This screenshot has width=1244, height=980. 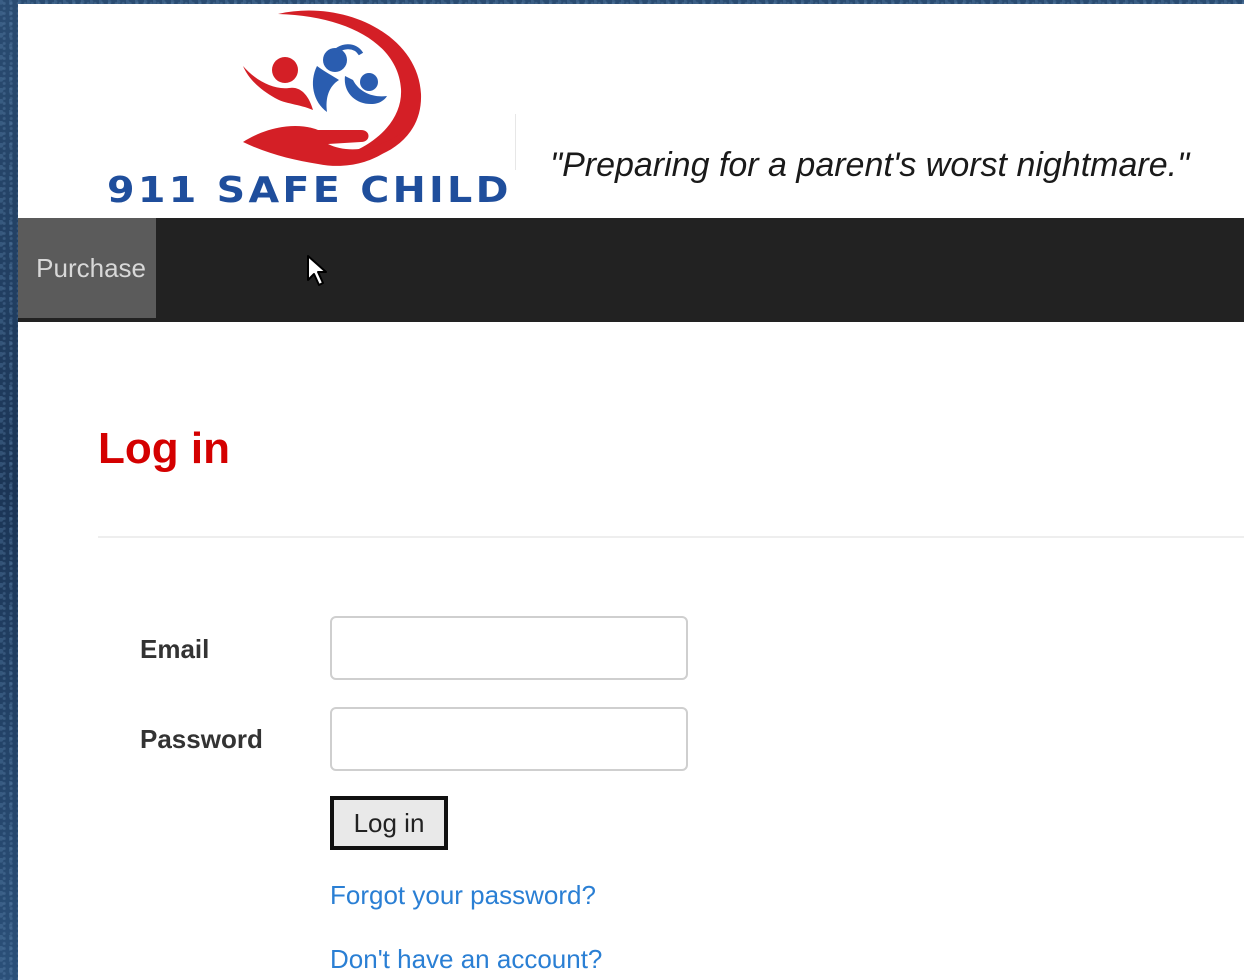 I want to click on family-hand-logo-icon, so click(x=332, y=88).